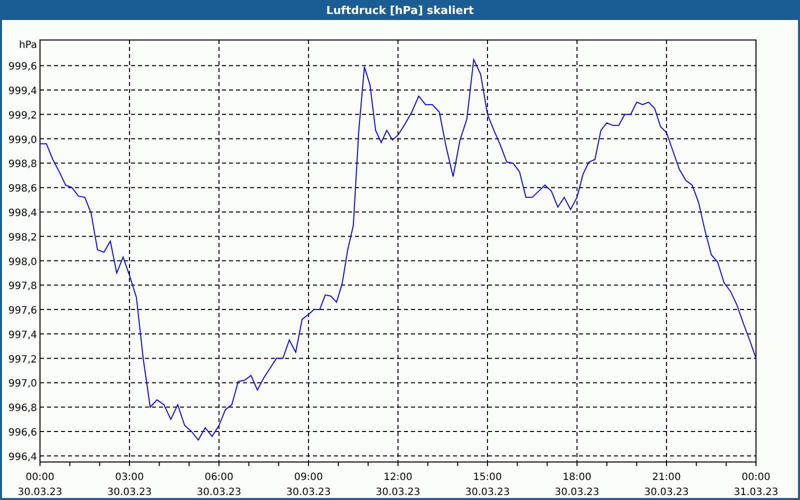  What do you see at coordinates (22, 164) in the screenshot?
I see `y-tick-label: 998,8` at bounding box center [22, 164].